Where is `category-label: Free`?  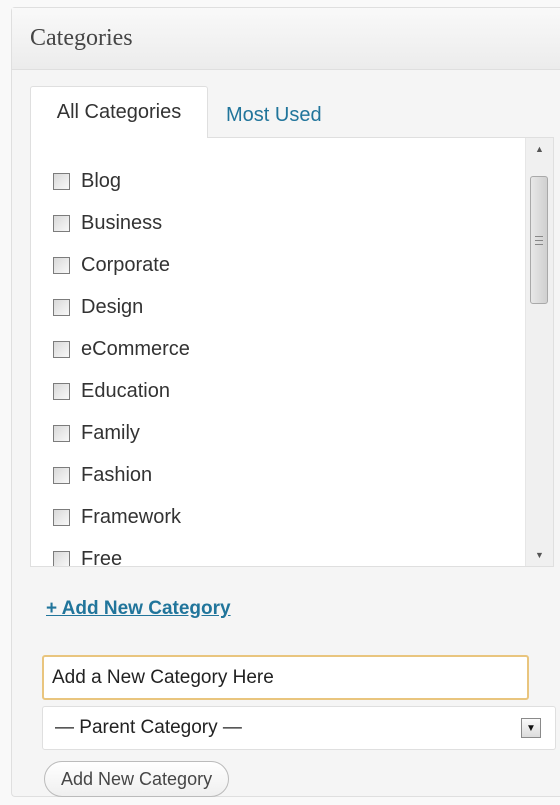
category-label: Free is located at coordinates (102, 557).